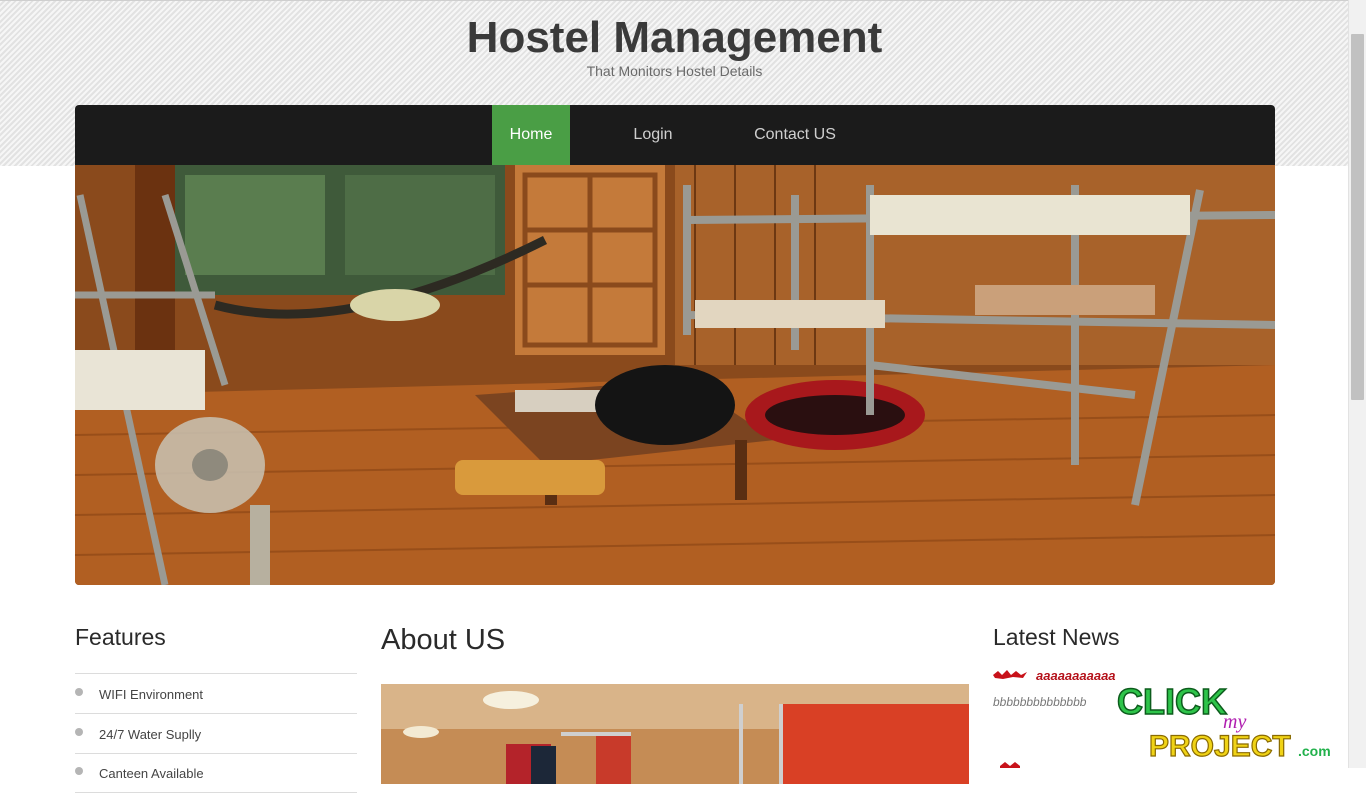 This screenshot has height=793, width=1366. Describe the element at coordinates (1357, 217) in the screenshot. I see `scrollbar-thumb` at that location.